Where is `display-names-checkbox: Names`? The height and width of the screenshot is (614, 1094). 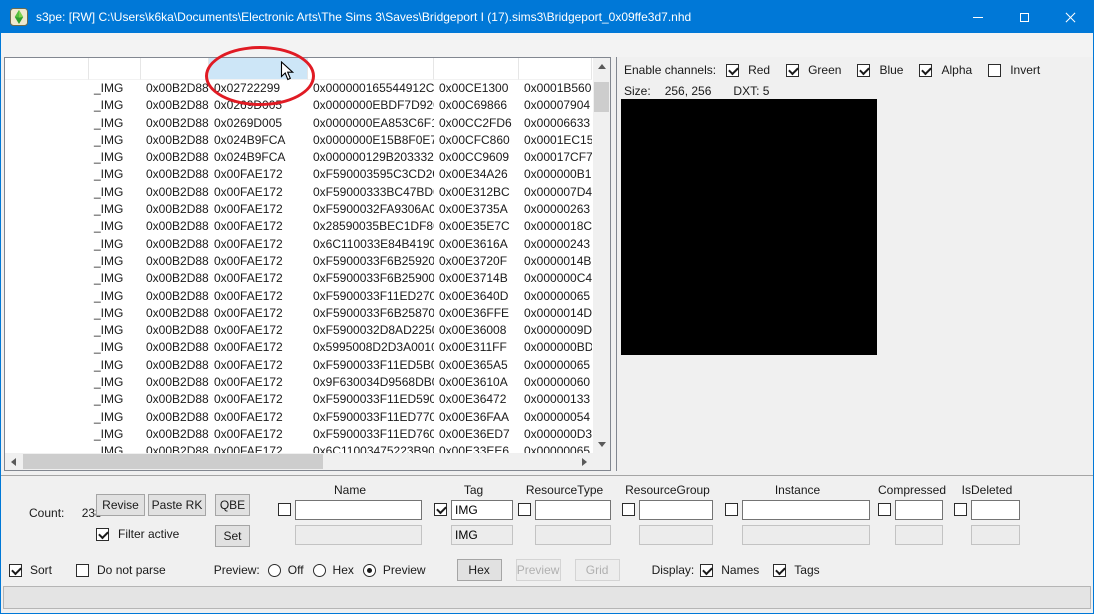 display-names-checkbox: Names is located at coordinates (729, 570).